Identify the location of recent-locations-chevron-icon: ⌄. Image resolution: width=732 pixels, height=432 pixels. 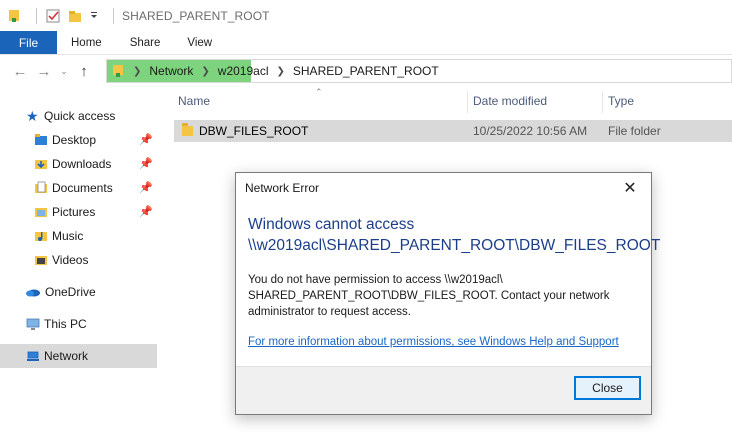
(64, 71).